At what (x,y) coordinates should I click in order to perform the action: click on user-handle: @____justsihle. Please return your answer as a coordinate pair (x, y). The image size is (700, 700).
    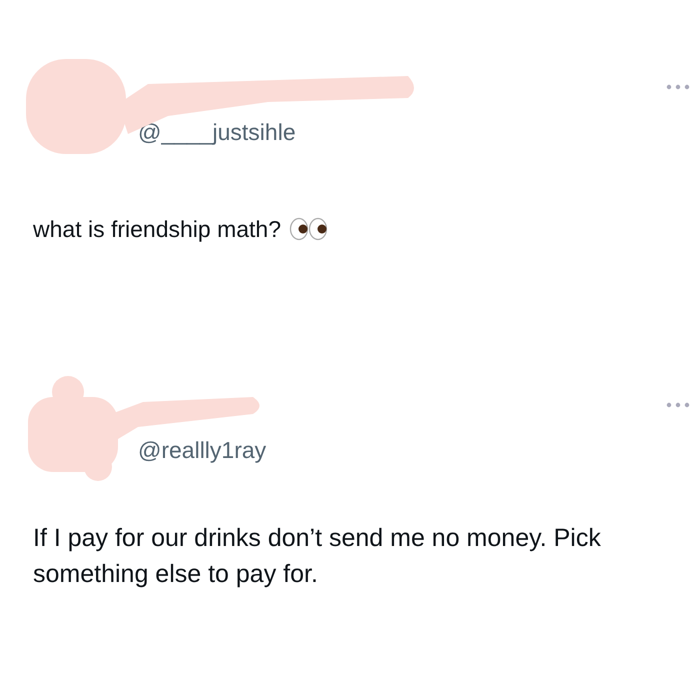
    Looking at the image, I should click on (217, 132).